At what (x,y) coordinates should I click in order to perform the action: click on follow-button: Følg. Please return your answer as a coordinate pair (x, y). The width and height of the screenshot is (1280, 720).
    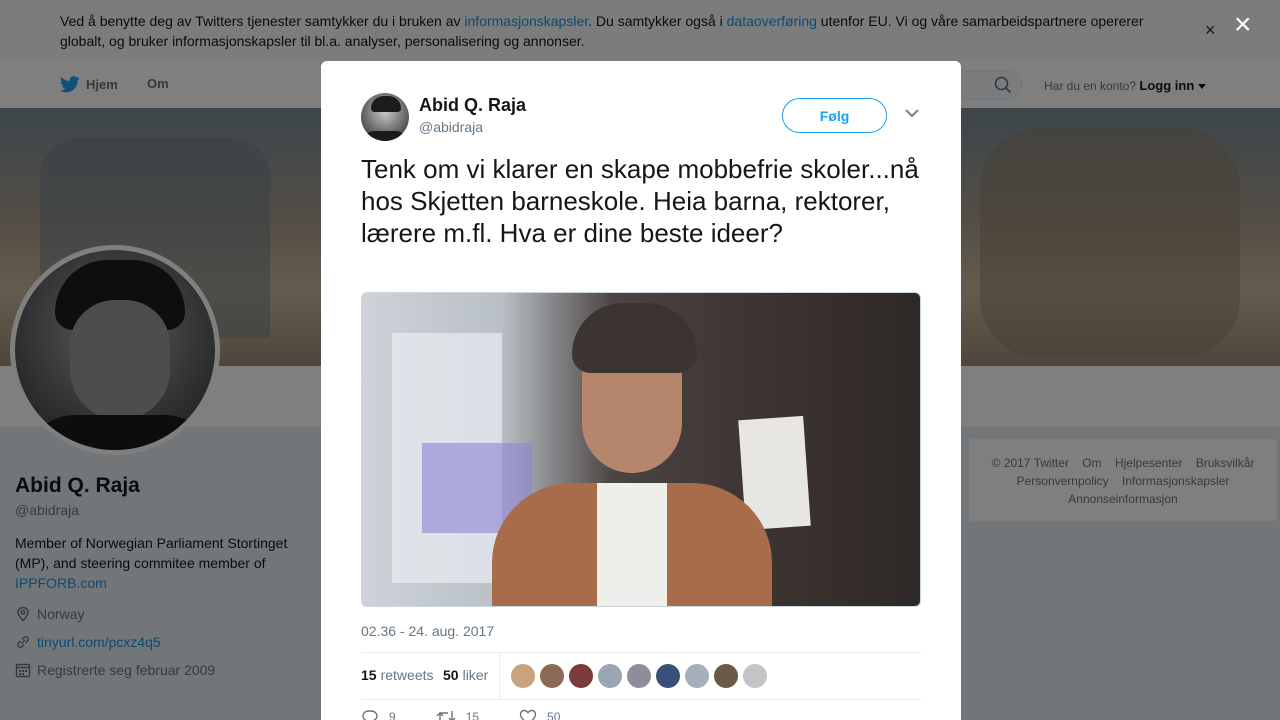
    Looking at the image, I should click on (834, 115).